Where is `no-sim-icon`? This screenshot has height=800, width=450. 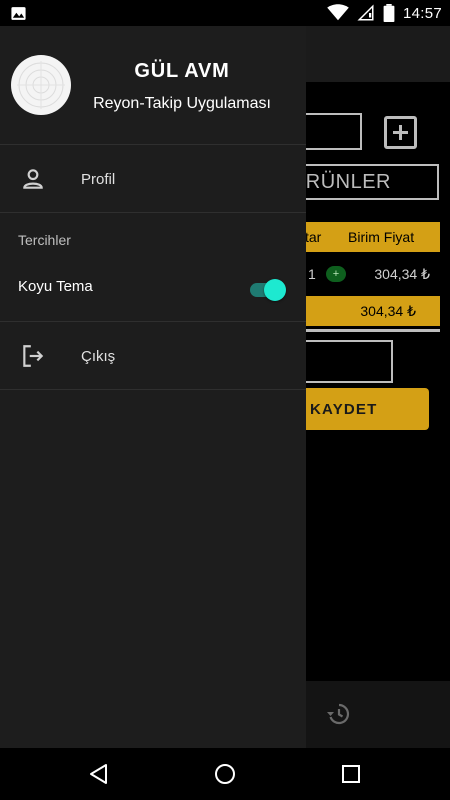 no-sim-icon is located at coordinates (365, 12).